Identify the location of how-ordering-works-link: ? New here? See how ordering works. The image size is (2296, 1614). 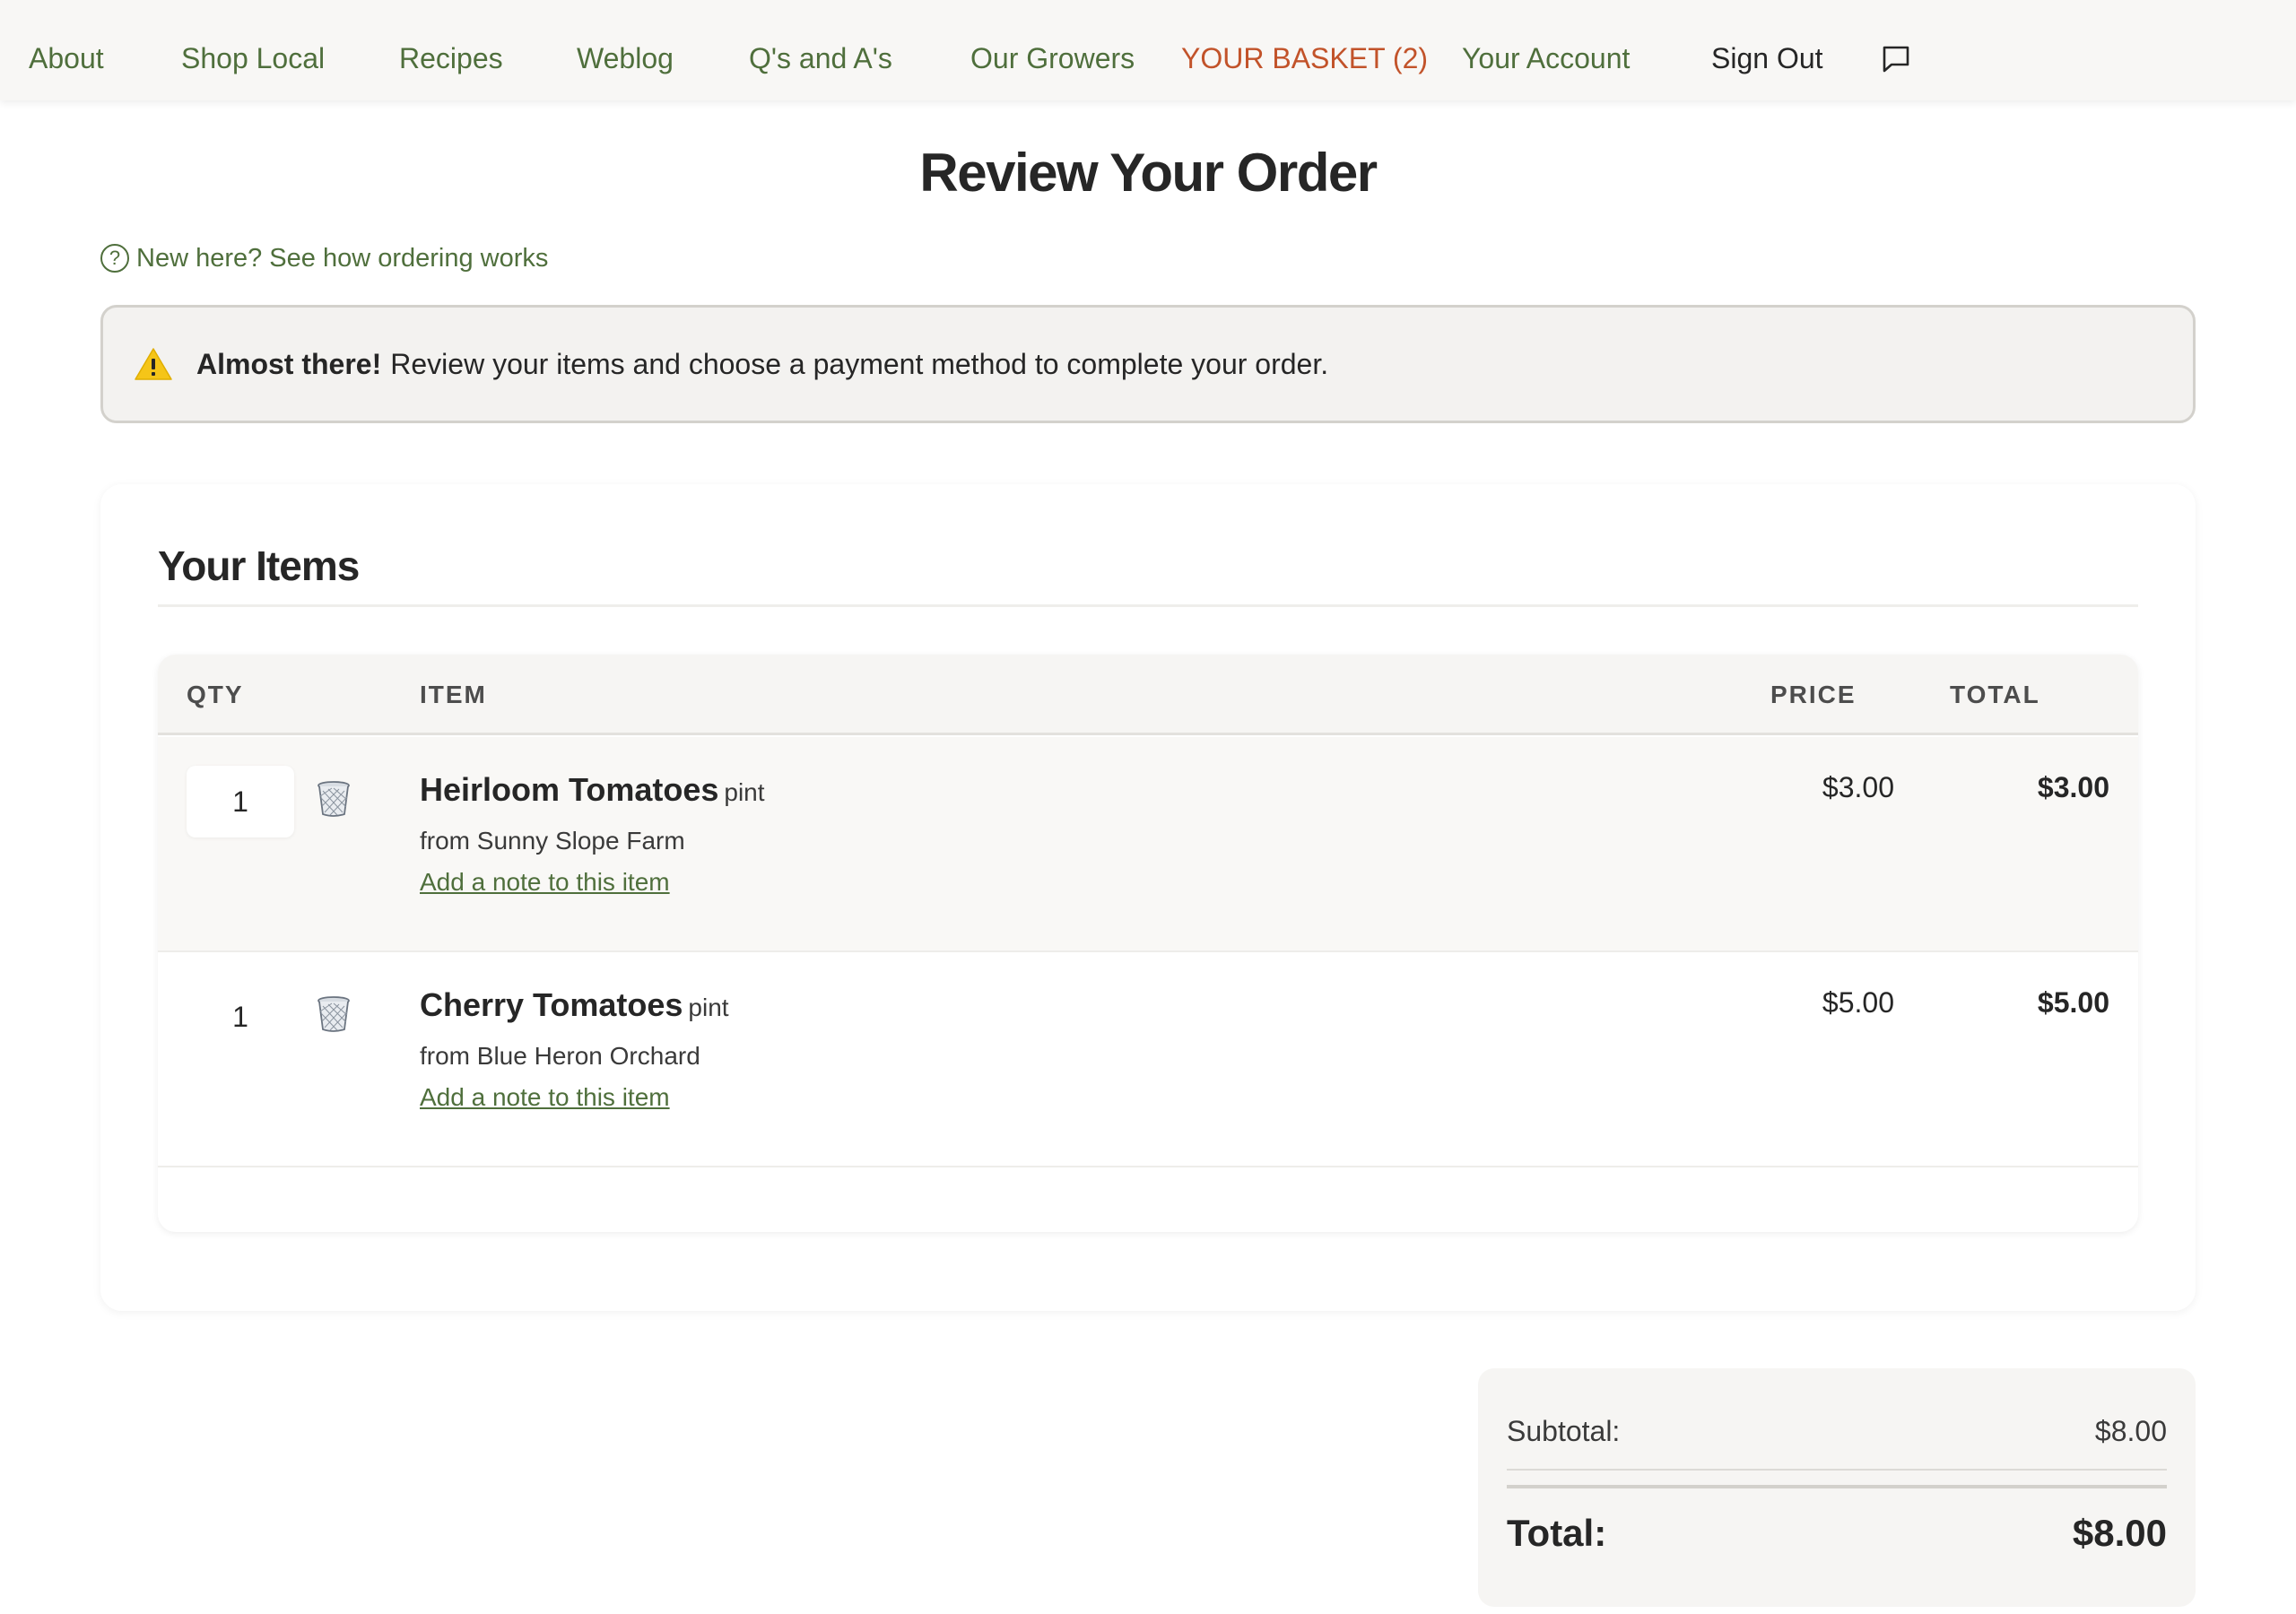
(324, 258).